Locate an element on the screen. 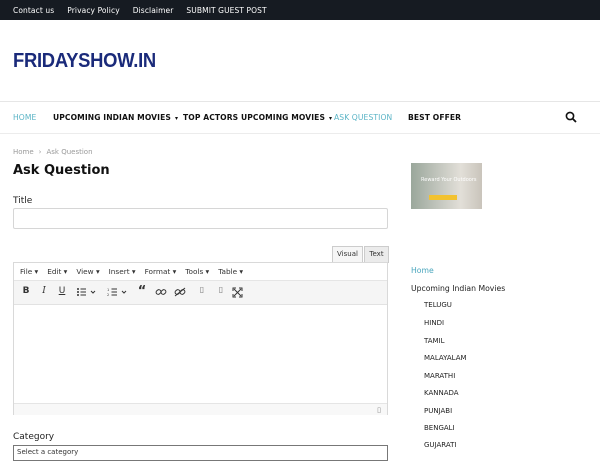 Image resolution: width=600 pixels, height=461 pixels. nav-home-label: HOME is located at coordinates (25, 117).